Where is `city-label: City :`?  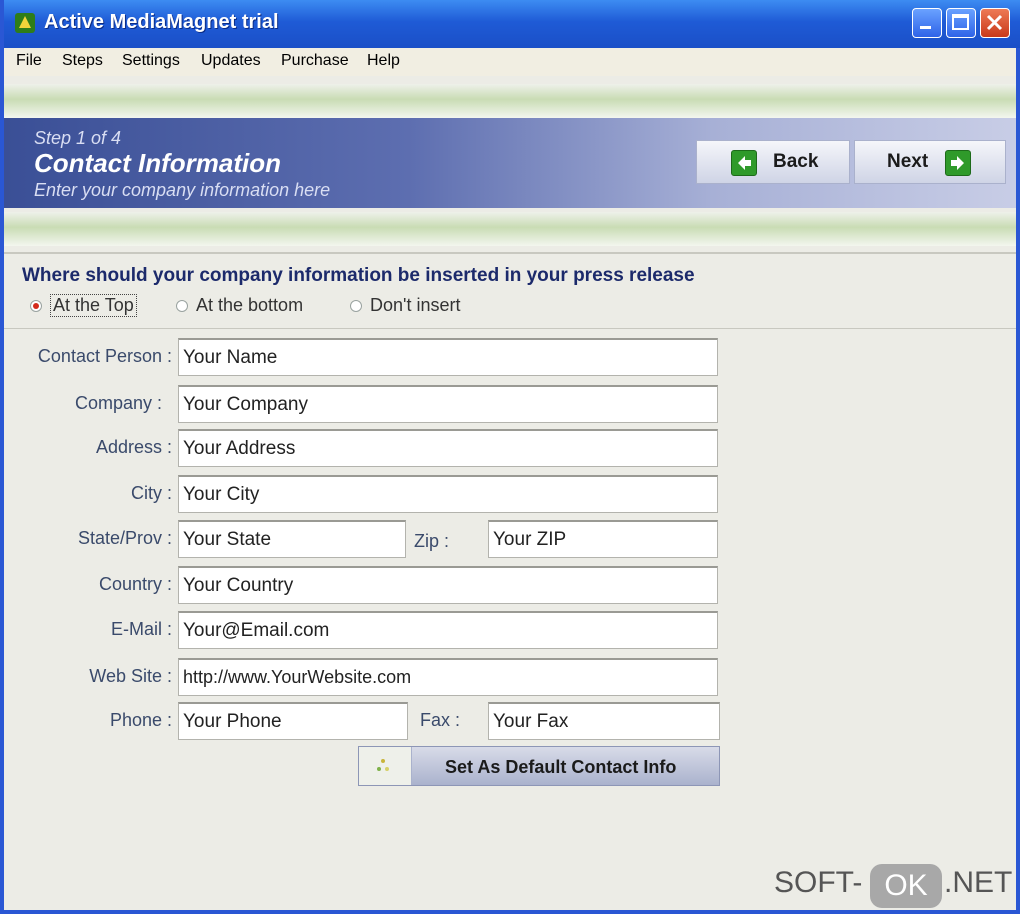
city-label: City : is located at coordinates (151, 493).